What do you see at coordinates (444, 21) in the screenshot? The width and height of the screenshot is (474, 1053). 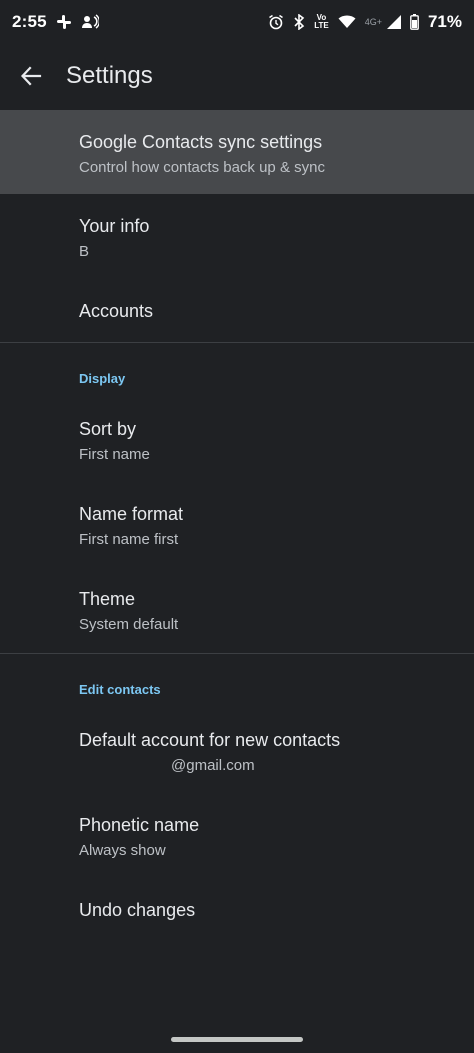 I see `battery-percent: 71%` at bounding box center [444, 21].